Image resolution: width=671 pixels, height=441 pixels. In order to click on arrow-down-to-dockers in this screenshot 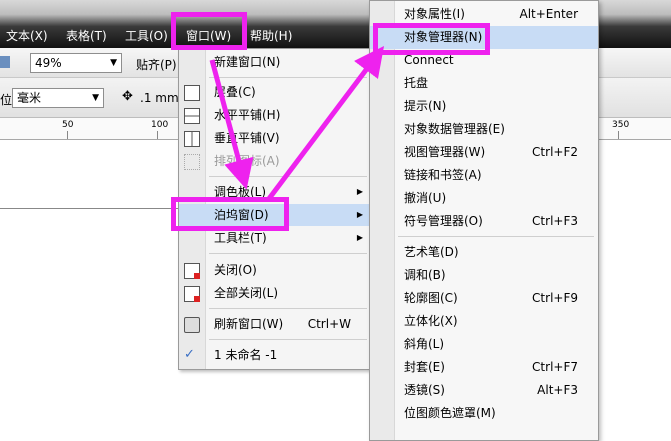, I will do `click(231, 124)`.